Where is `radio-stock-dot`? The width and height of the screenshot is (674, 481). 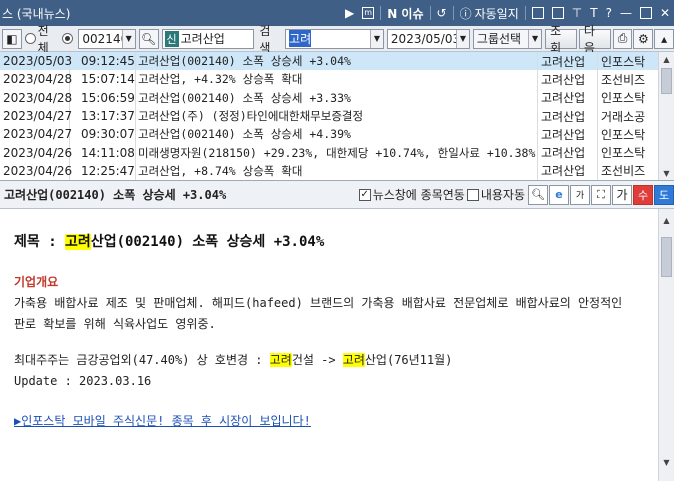
radio-stock-dot is located at coordinates (68, 38).